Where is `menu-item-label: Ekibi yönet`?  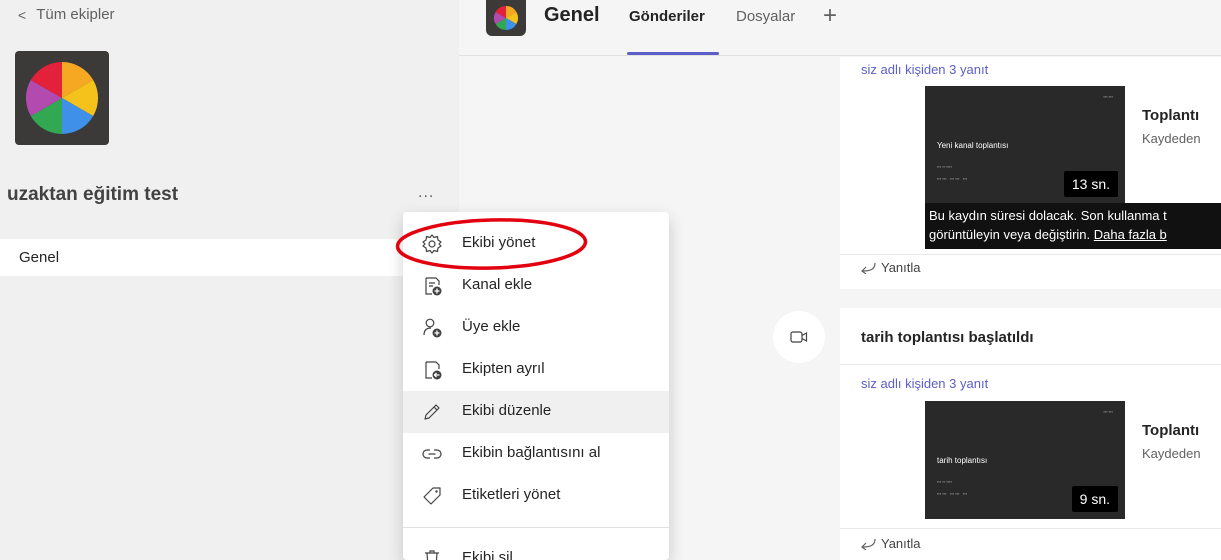 menu-item-label: Ekibi yönet is located at coordinates (499, 242).